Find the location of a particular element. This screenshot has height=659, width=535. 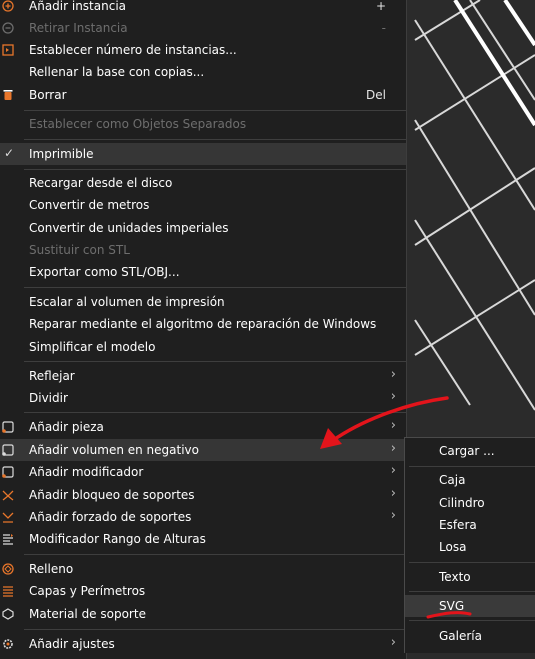

submenu-item-text: Texto is located at coordinates (470, 577).